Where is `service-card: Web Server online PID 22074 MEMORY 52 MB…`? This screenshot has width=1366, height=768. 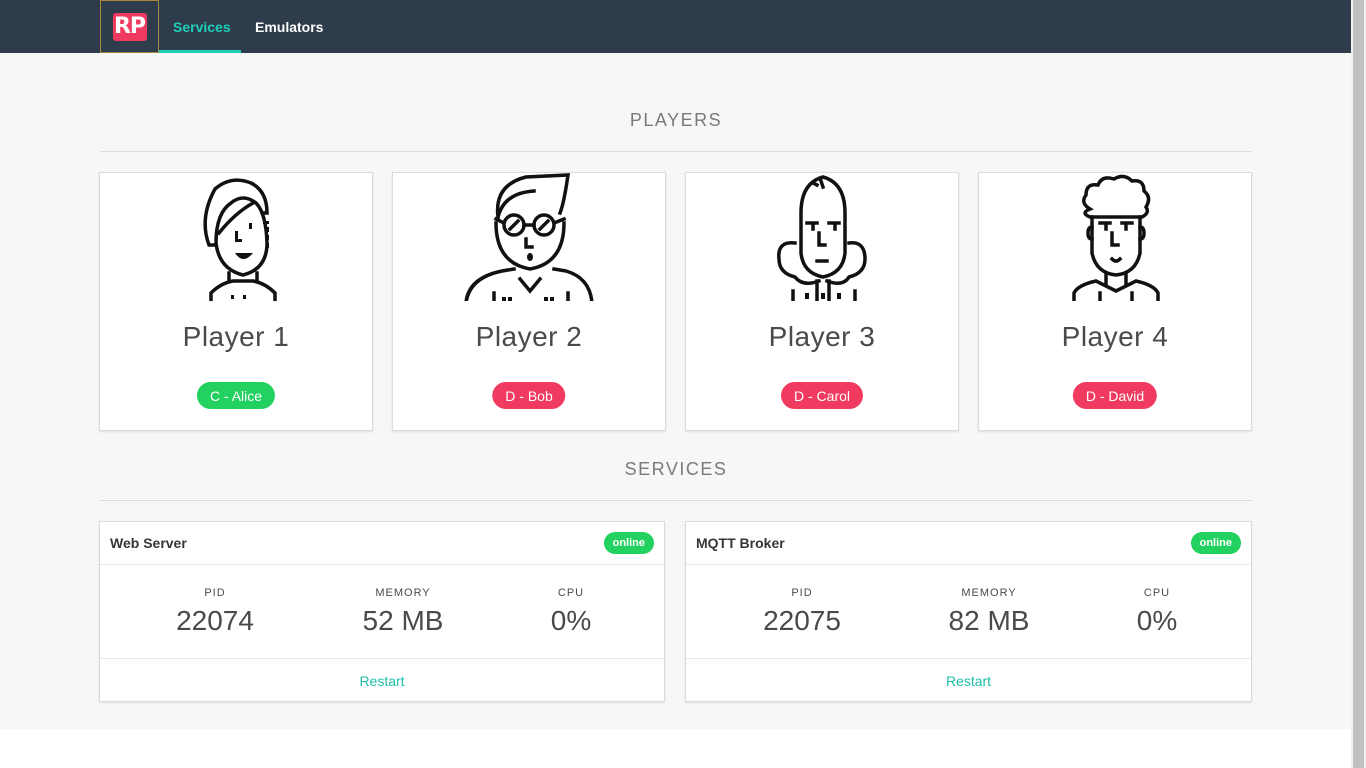
service-card: Web Server online PID 22074 MEMORY 52 MB… is located at coordinates (382, 611).